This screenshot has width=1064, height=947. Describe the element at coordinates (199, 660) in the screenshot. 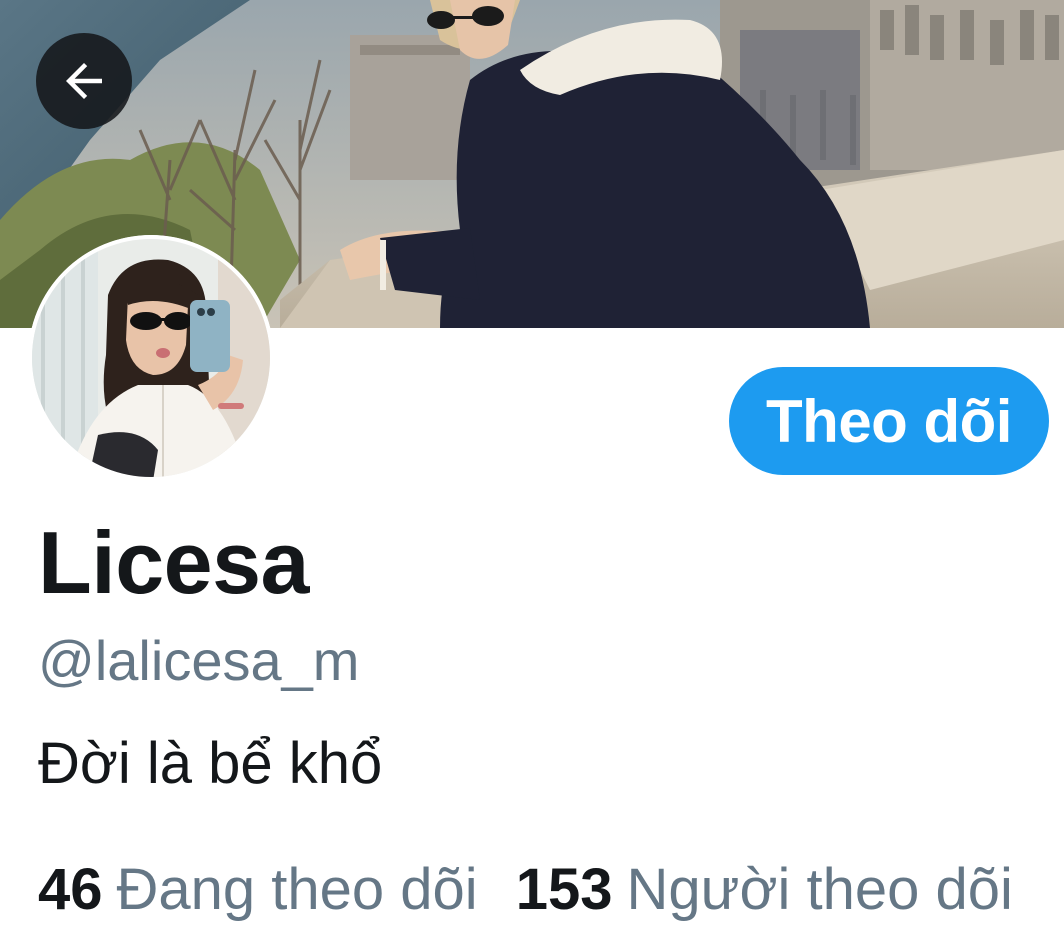

I see `username-handle: @lalicesa_m` at that location.